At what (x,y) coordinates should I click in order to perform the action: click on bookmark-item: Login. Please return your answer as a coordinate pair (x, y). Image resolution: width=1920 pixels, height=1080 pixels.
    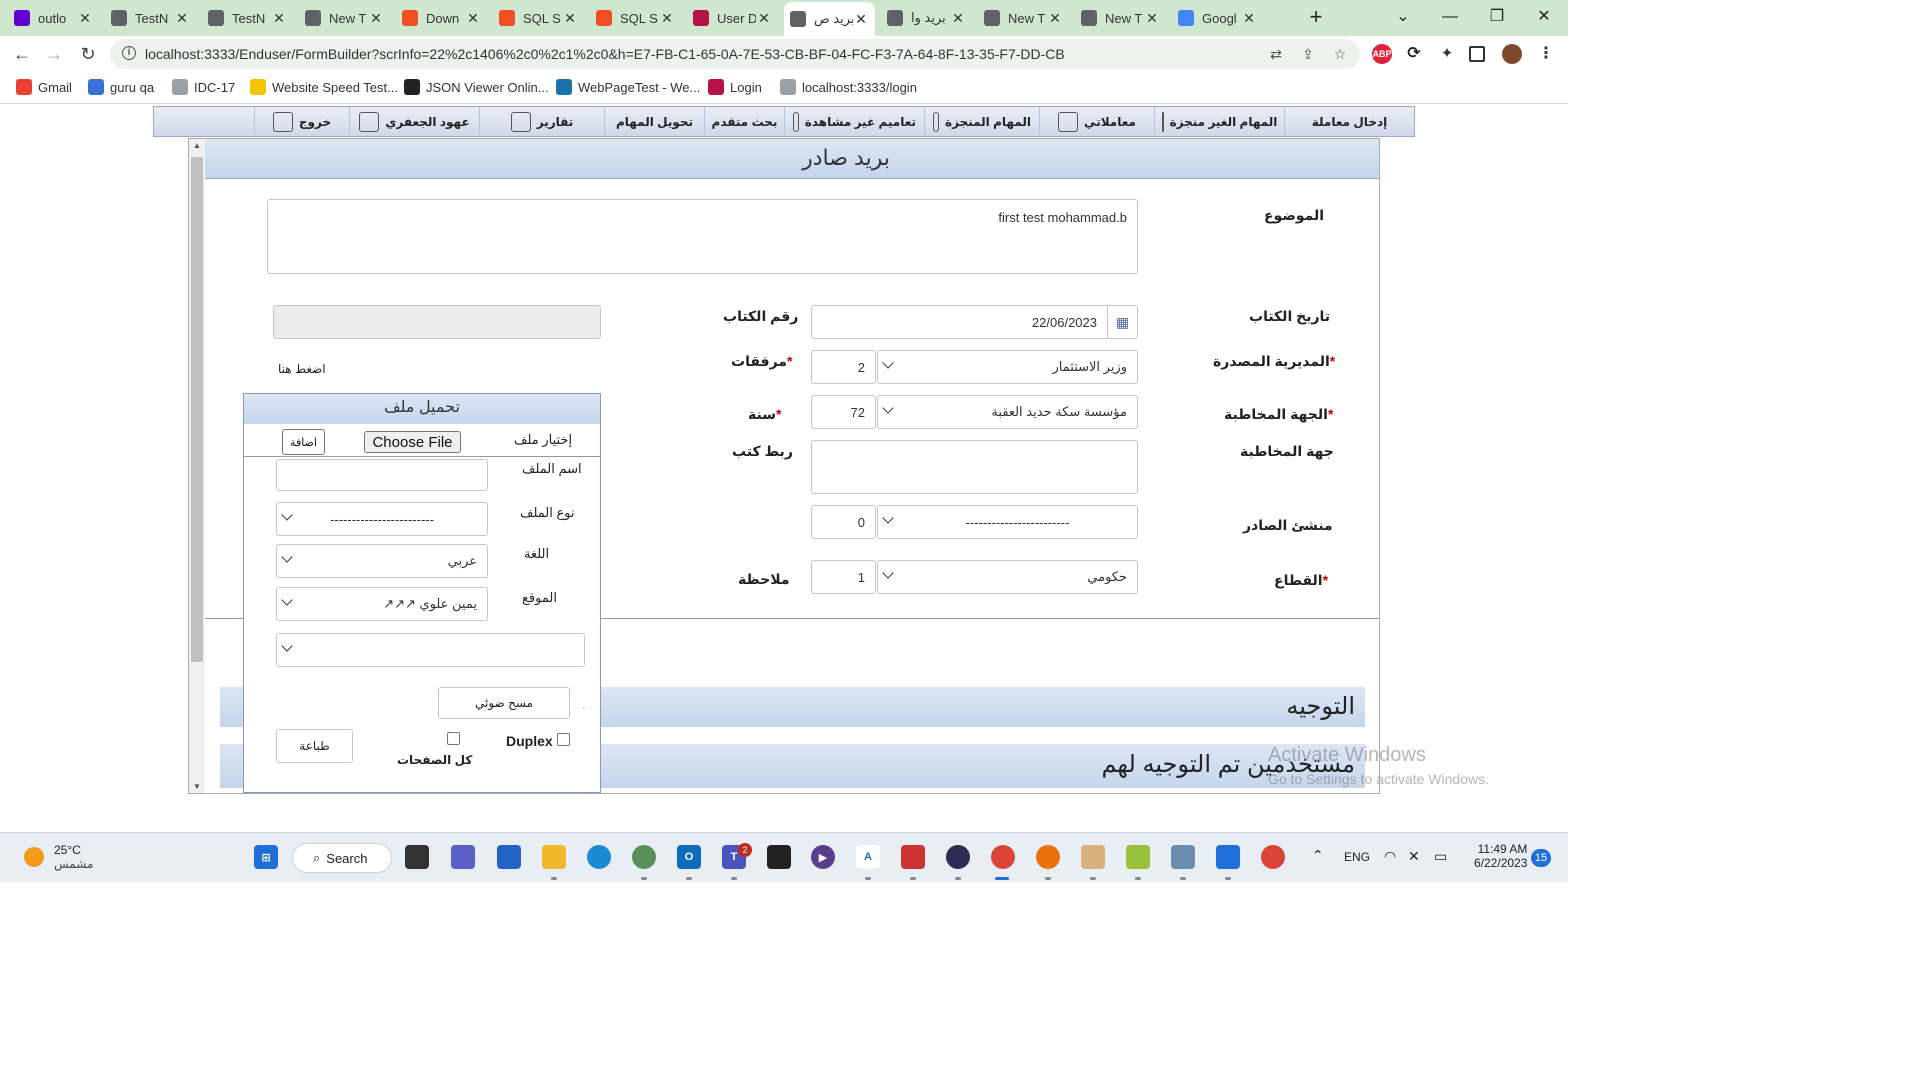
    Looking at the image, I should click on (735, 87).